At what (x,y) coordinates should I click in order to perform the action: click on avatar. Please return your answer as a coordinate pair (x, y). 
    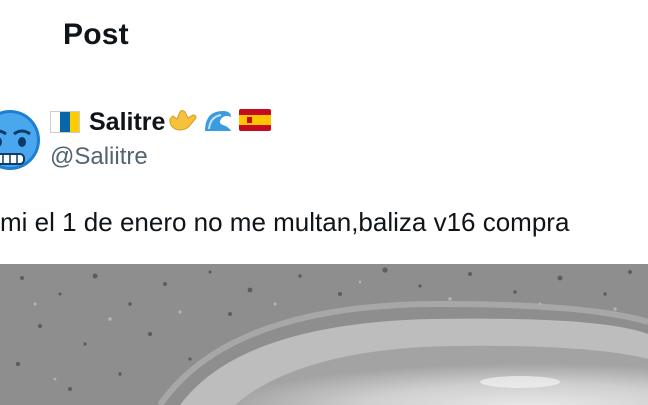
    Looking at the image, I should click on (21, 139).